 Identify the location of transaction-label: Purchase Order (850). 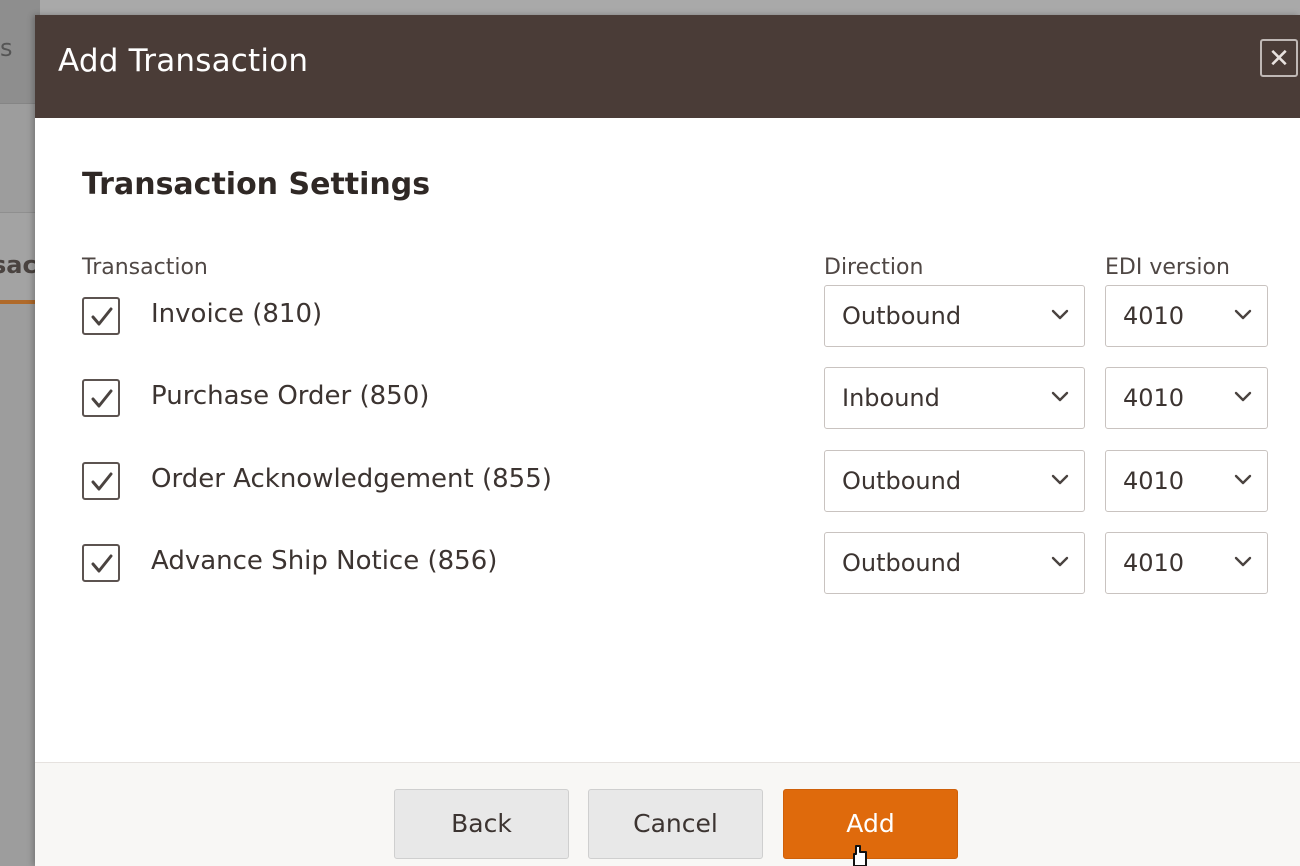
(290, 396).